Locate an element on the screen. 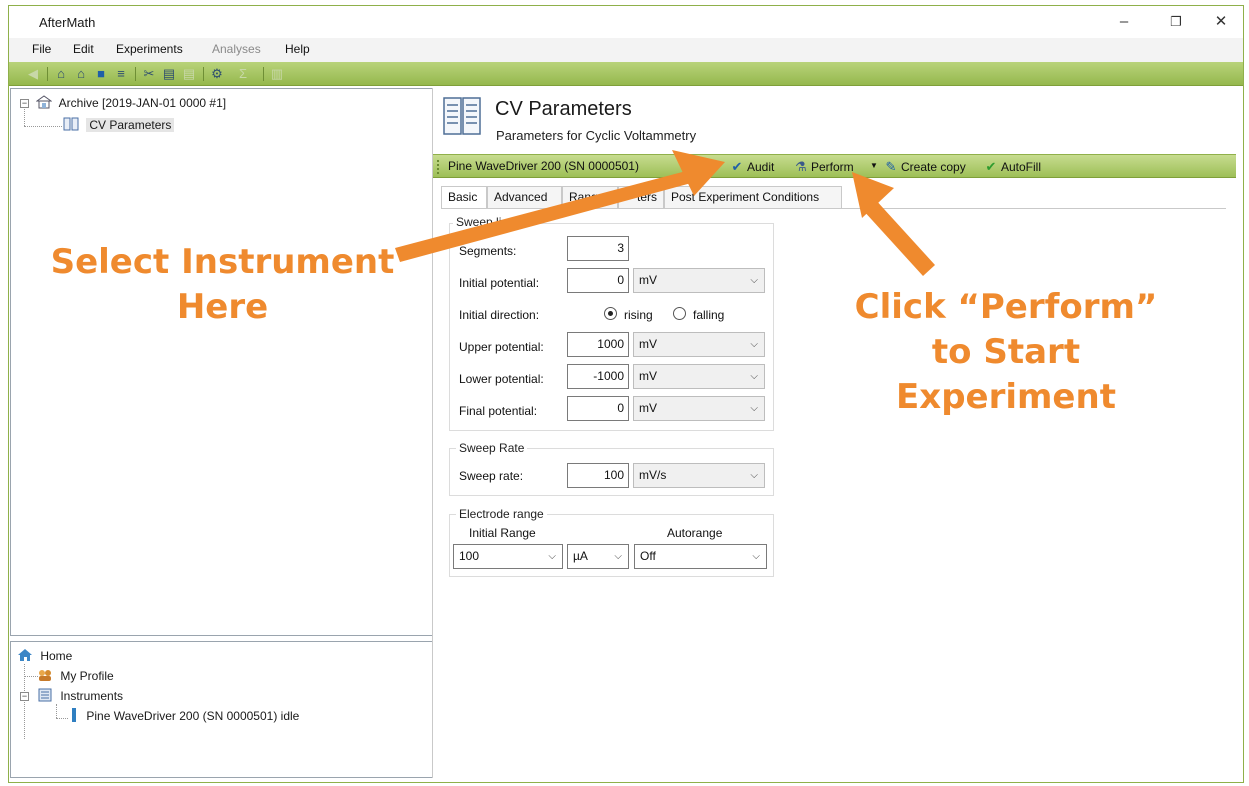  arrow-to-instrument-select is located at coordinates (560, 206).